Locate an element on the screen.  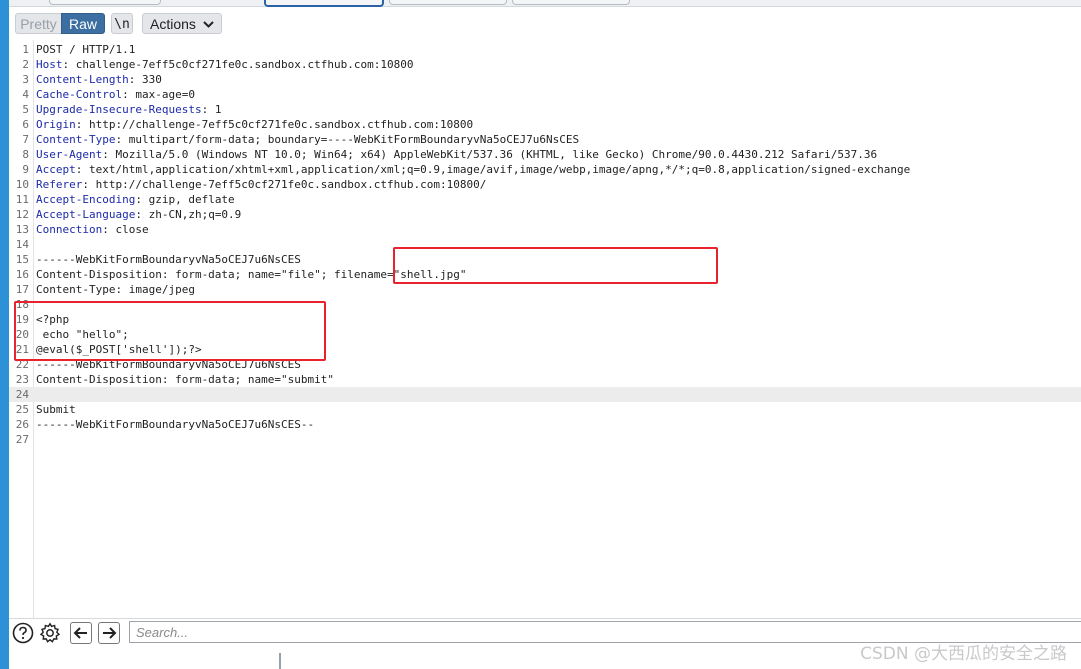
line-number: 17 is located at coordinates (22, 289).